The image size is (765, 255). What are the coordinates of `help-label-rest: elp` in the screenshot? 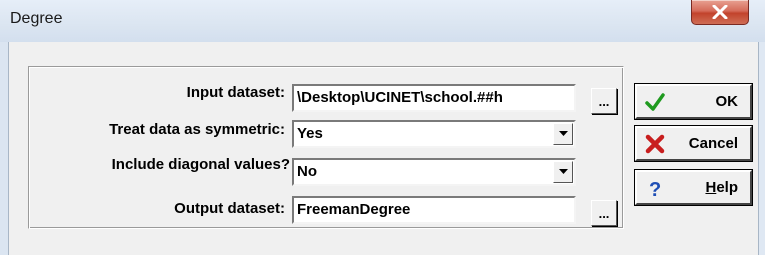 It's located at (727, 187).